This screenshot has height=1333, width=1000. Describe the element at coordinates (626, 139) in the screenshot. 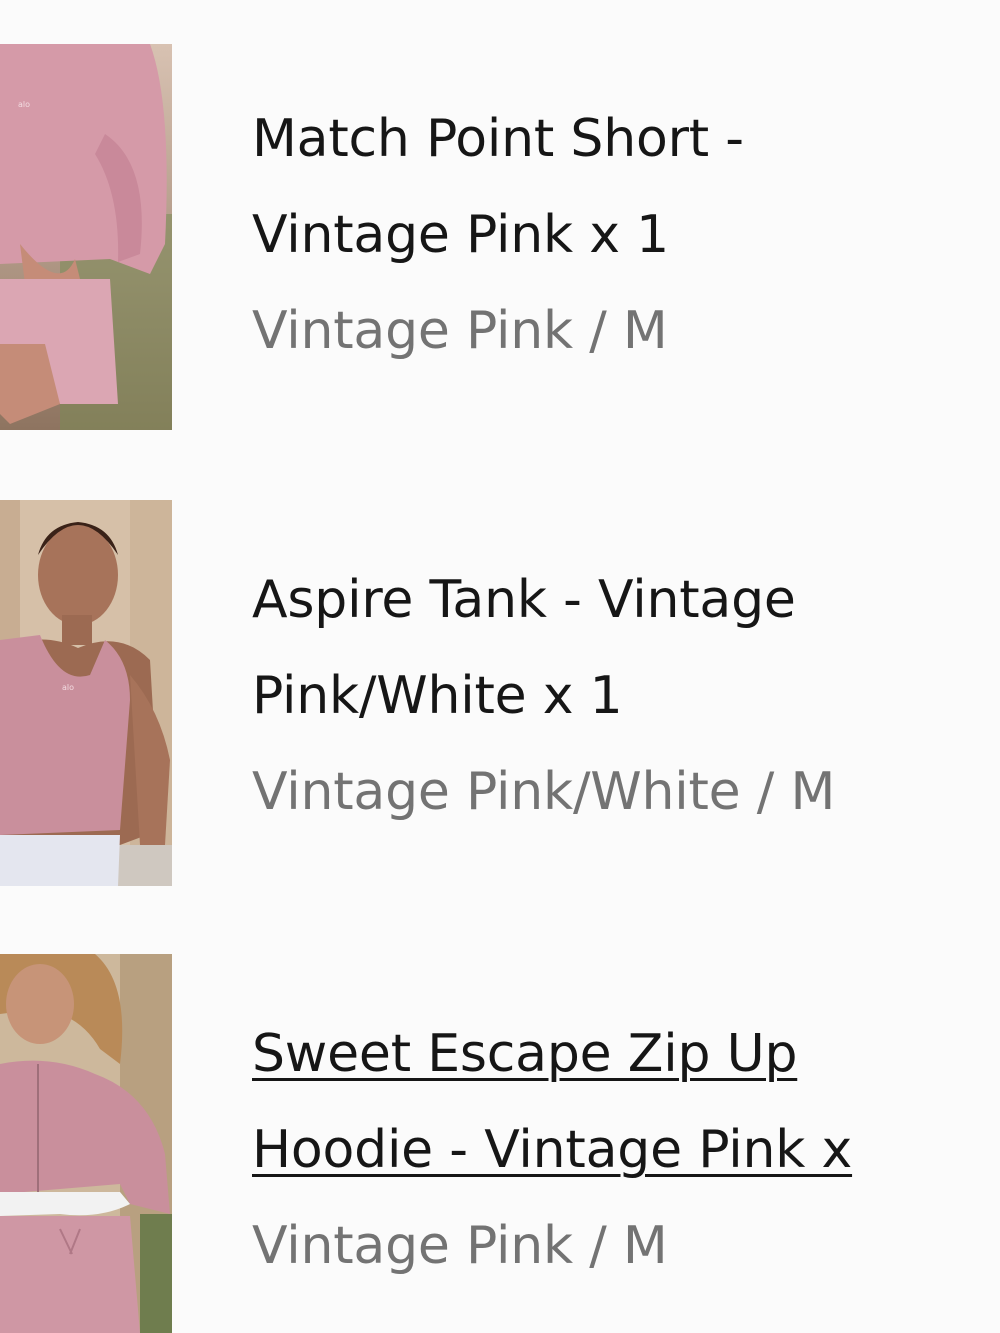

I see `item-title-line-1: Match Point Short -` at that location.